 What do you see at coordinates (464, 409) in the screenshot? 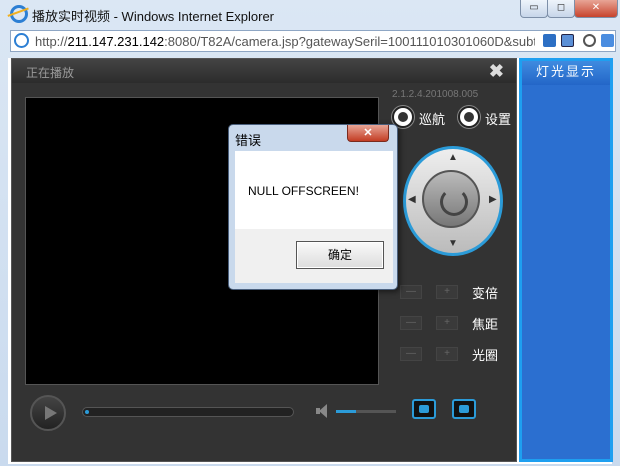
I see `record-button` at bounding box center [464, 409].